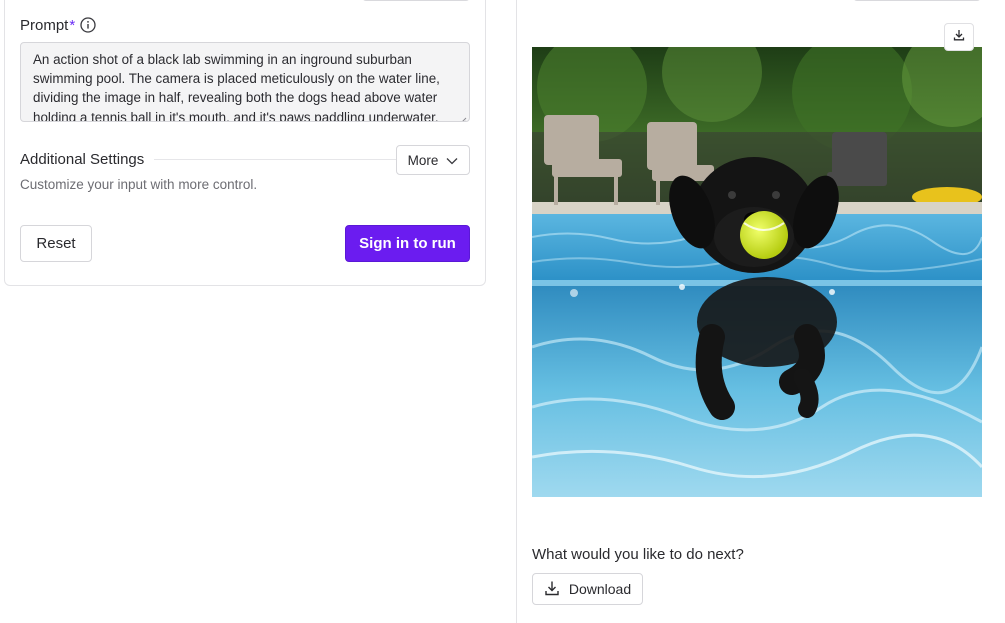  I want to click on more-button-label: More, so click(423, 160).